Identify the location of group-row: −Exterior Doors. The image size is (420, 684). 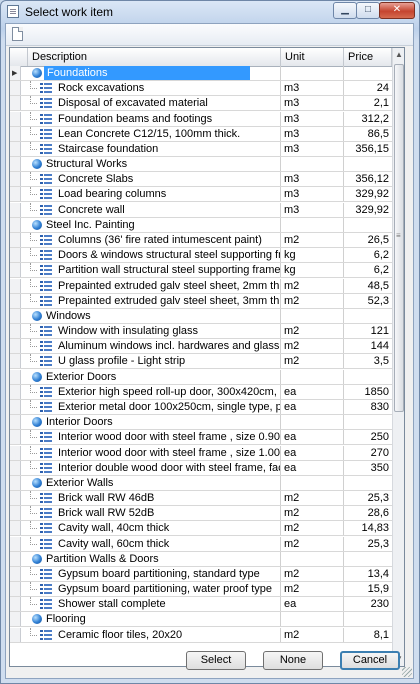
(201, 377).